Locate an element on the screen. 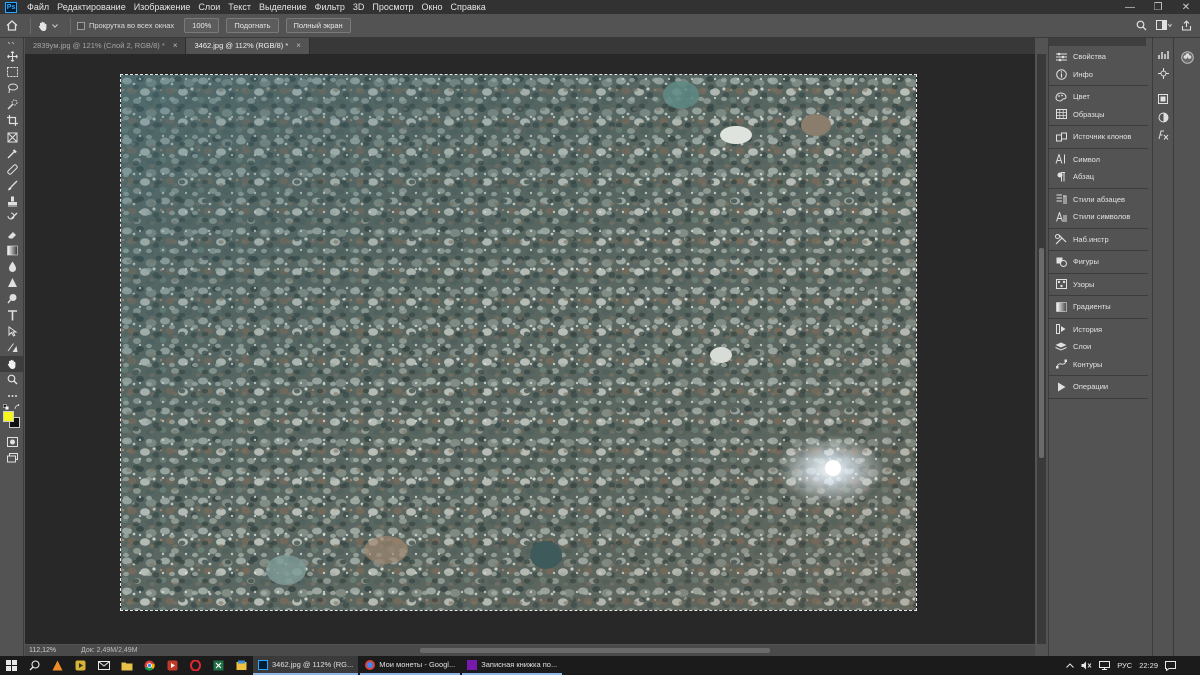 This screenshot has height=675, width=1200. doc-tab-3462: 3462.jpg @ 112% (RGB/8) * × is located at coordinates (248, 46).